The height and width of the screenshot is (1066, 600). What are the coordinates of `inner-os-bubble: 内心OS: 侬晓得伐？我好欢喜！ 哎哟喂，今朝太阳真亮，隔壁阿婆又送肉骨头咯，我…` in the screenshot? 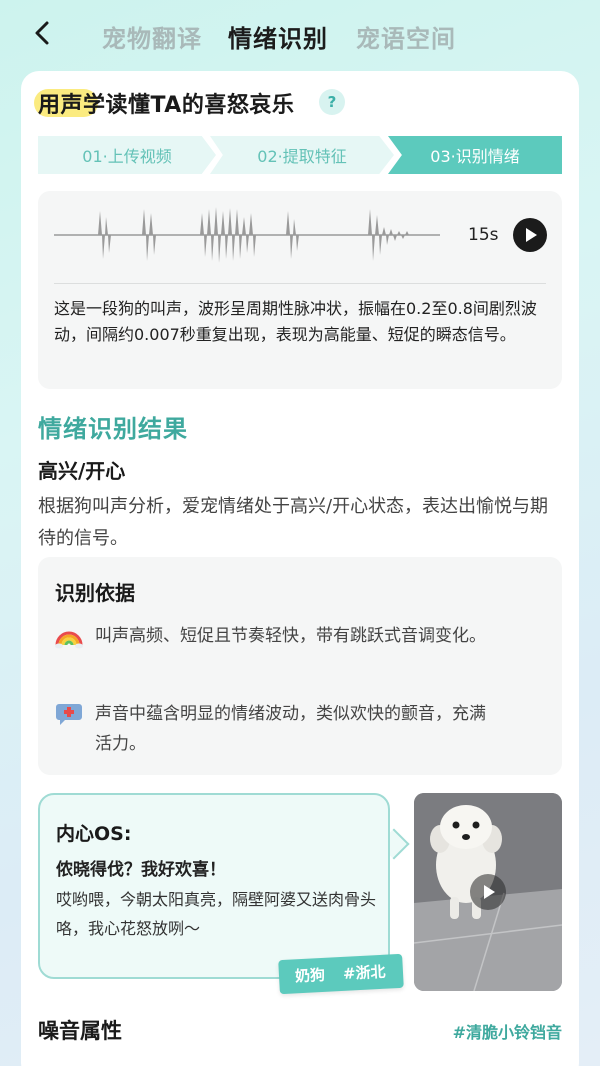 It's located at (214, 886).